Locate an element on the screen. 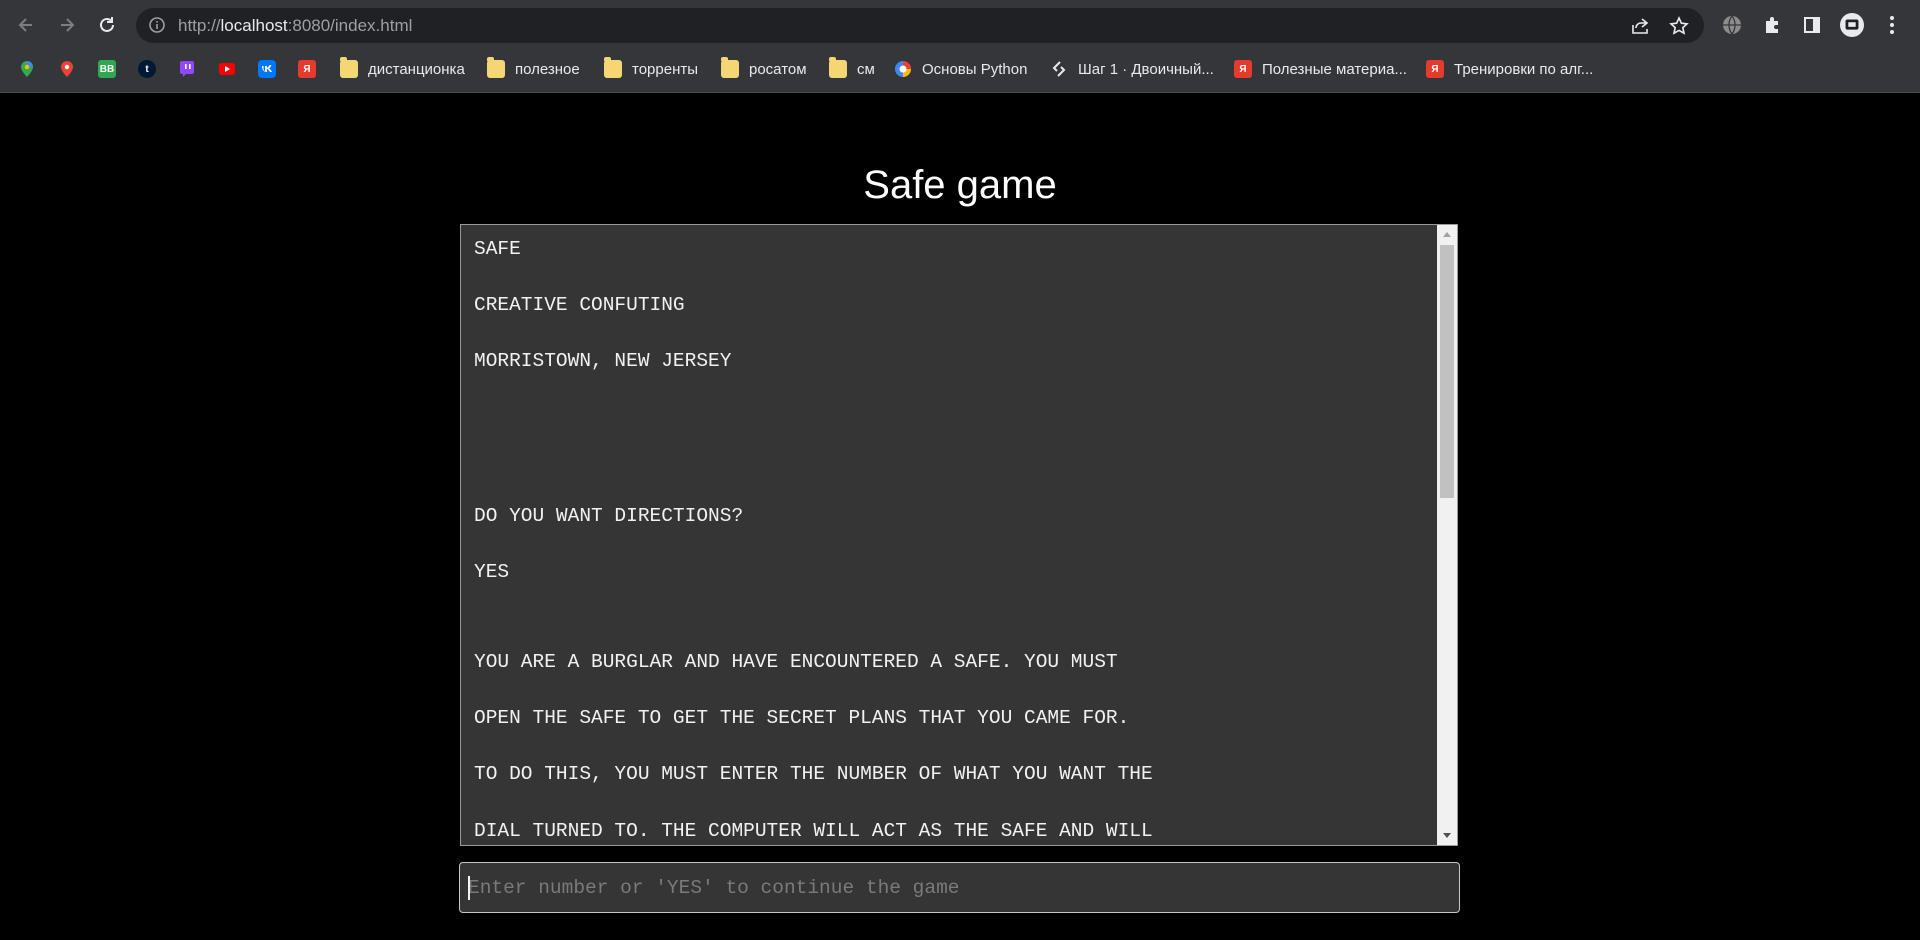 This screenshot has height=940, width=1920. console-line: SAFE is located at coordinates (497, 249).